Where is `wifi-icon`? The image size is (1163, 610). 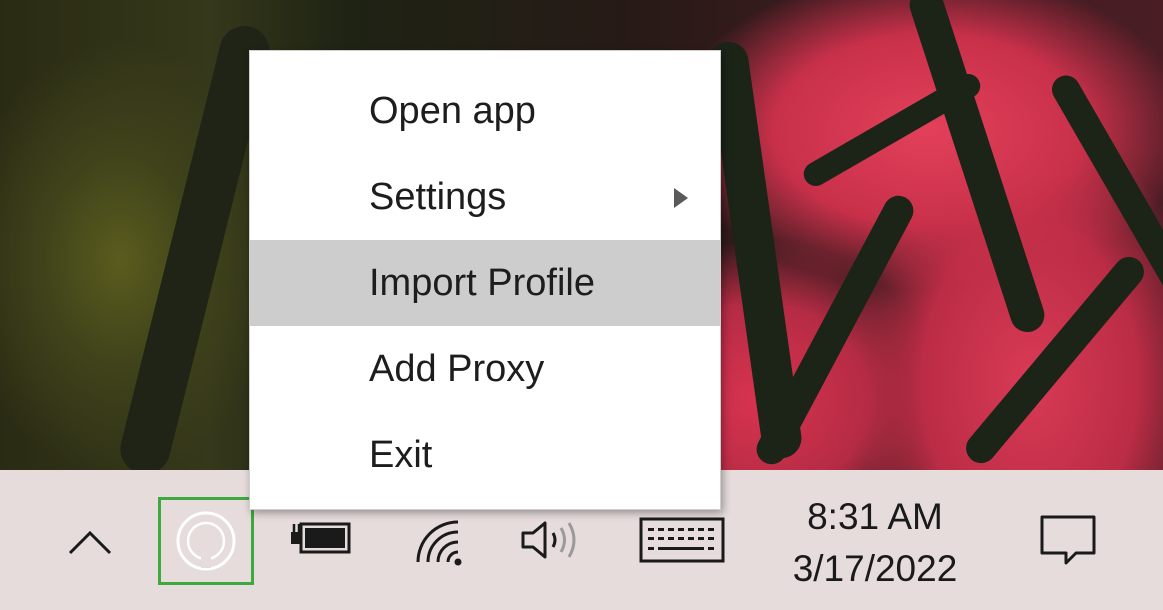 wifi-icon is located at coordinates (439, 543).